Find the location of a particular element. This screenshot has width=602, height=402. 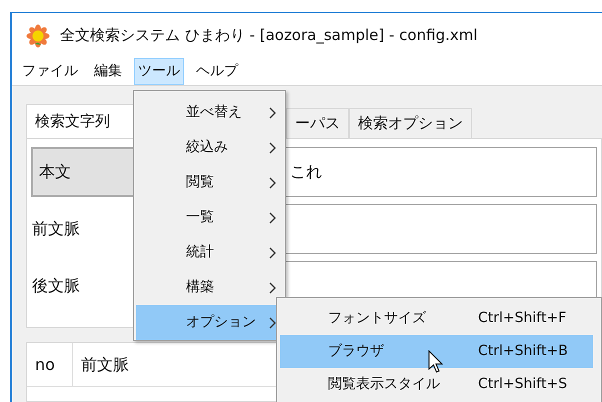

field-label: 後文脈 is located at coordinates (56, 286).